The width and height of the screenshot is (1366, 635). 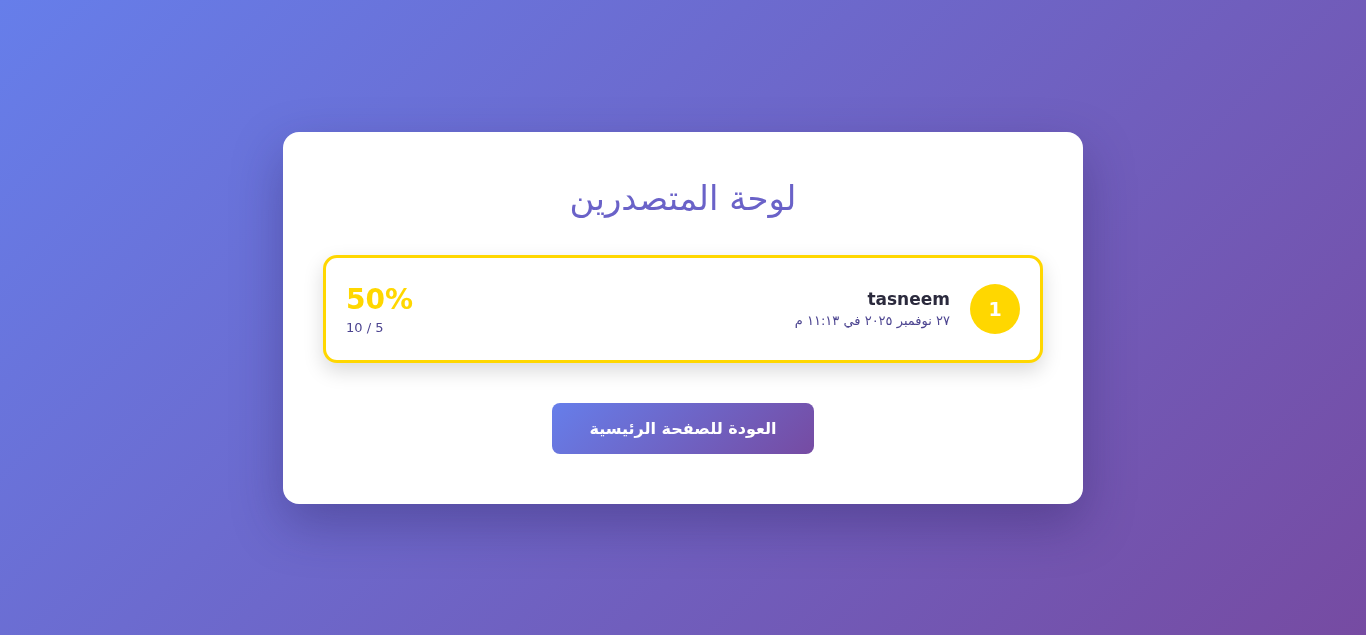 What do you see at coordinates (380, 300) in the screenshot?
I see `score-percent: 50%` at bounding box center [380, 300].